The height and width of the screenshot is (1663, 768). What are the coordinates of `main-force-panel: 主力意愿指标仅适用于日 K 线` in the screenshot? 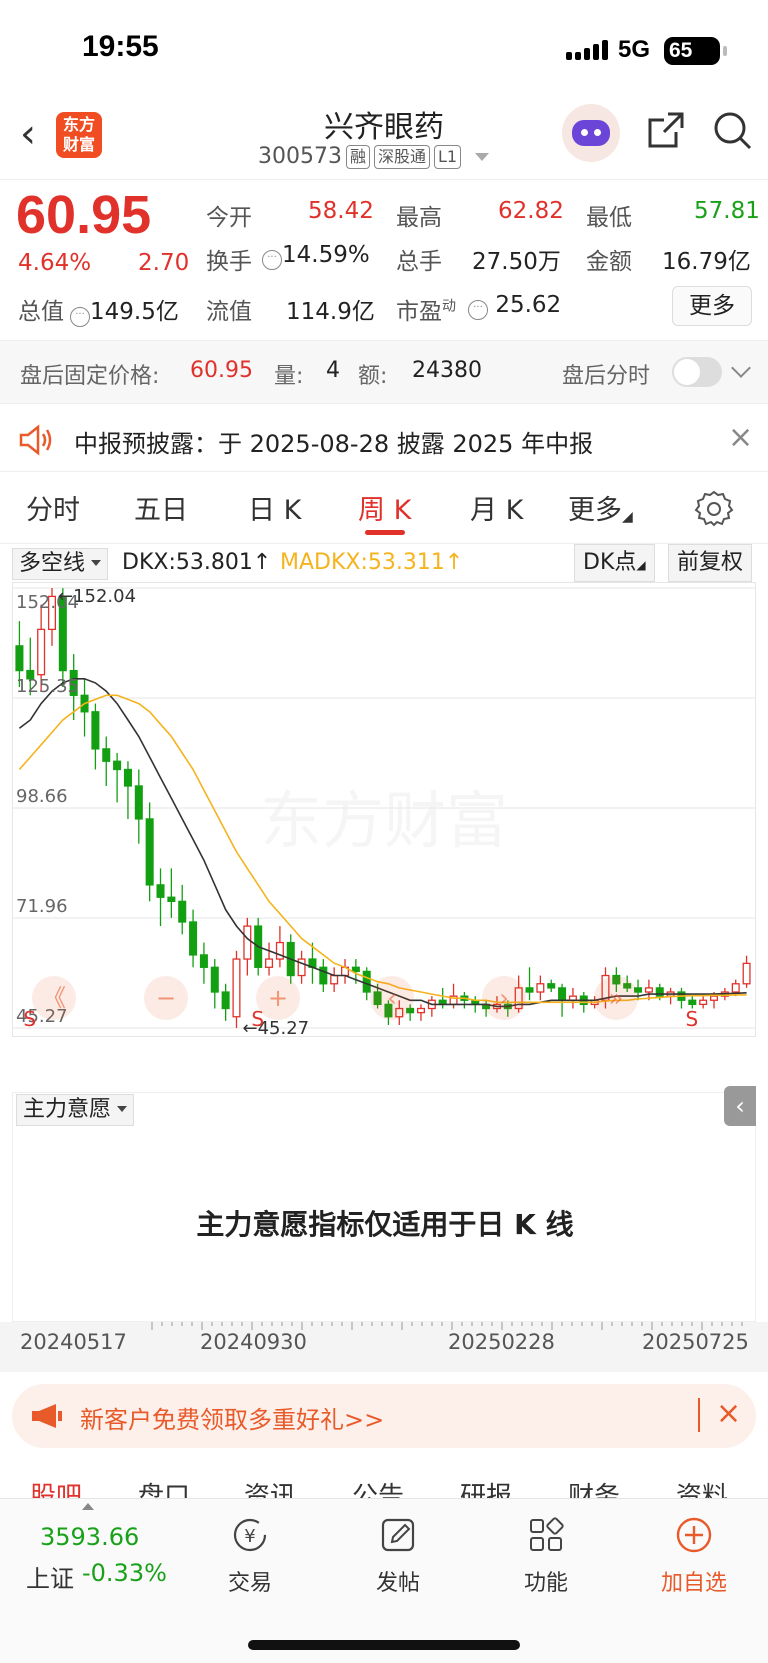 It's located at (384, 1207).